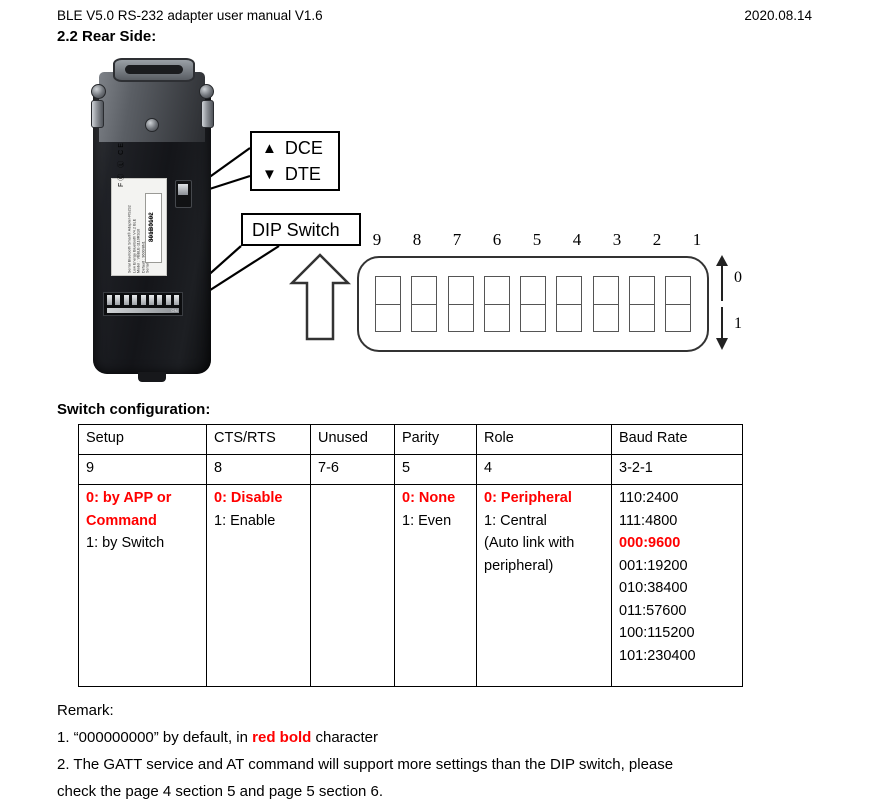 Image resolution: width=869 pixels, height=805 pixels. I want to click on remark-1-prefix: 1. “000000000” by default, in, so click(155, 737).